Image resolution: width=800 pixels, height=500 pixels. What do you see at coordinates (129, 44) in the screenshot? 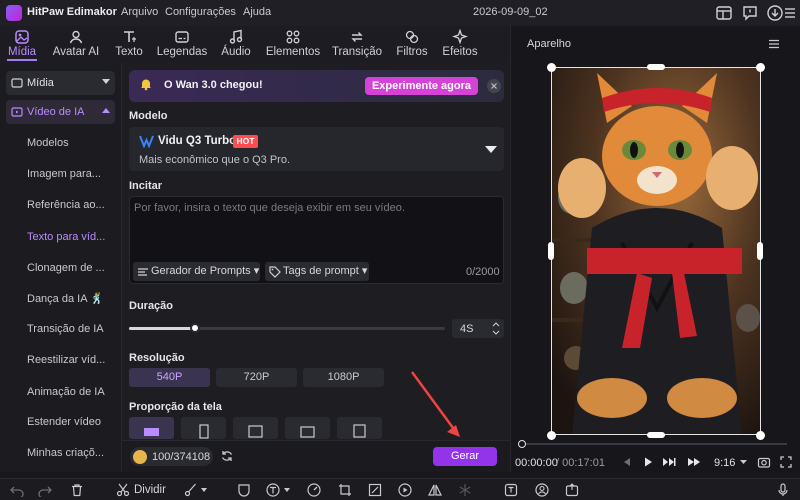
I see `tab-texto: Texto` at bounding box center [129, 44].